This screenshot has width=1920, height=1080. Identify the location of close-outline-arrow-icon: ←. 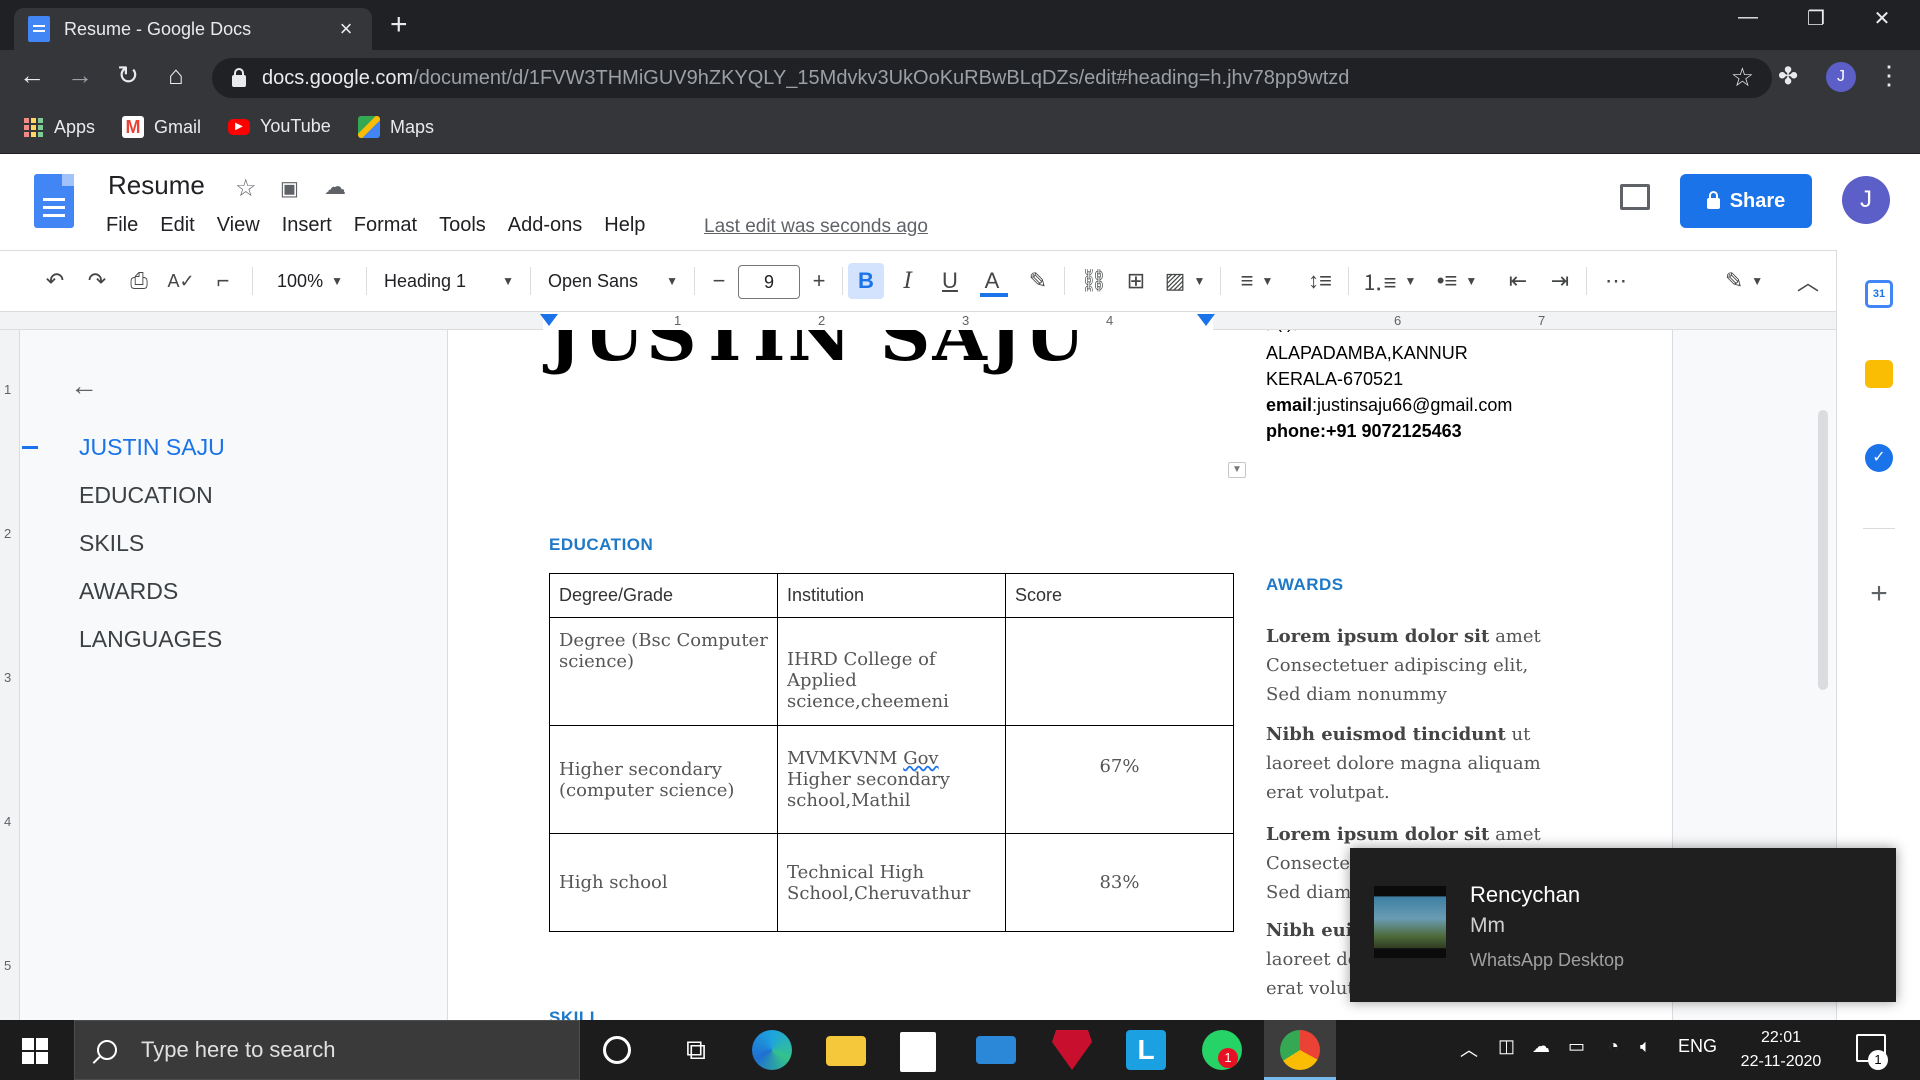
(84, 386).